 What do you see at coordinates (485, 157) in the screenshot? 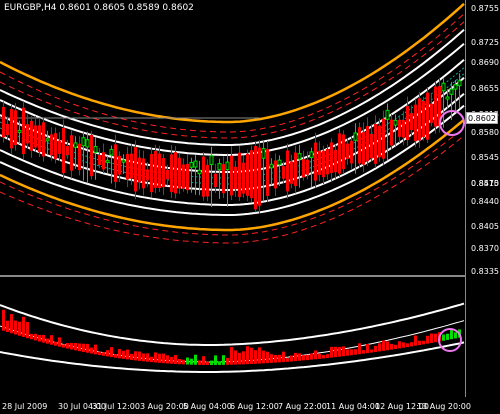
I see `price-tick-label: 0.8545` at bounding box center [485, 157].